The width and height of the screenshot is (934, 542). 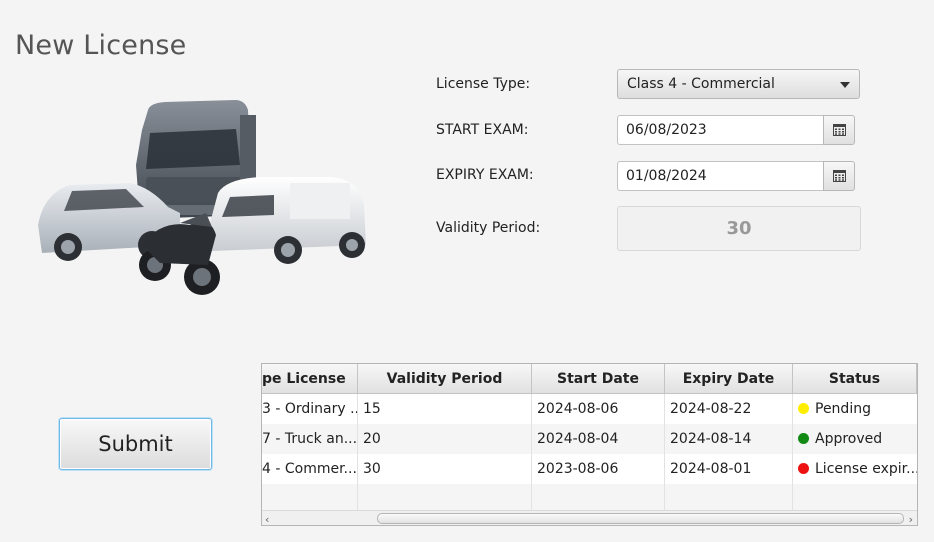 What do you see at coordinates (483, 84) in the screenshot?
I see `license-type-label: License Type:` at bounding box center [483, 84].